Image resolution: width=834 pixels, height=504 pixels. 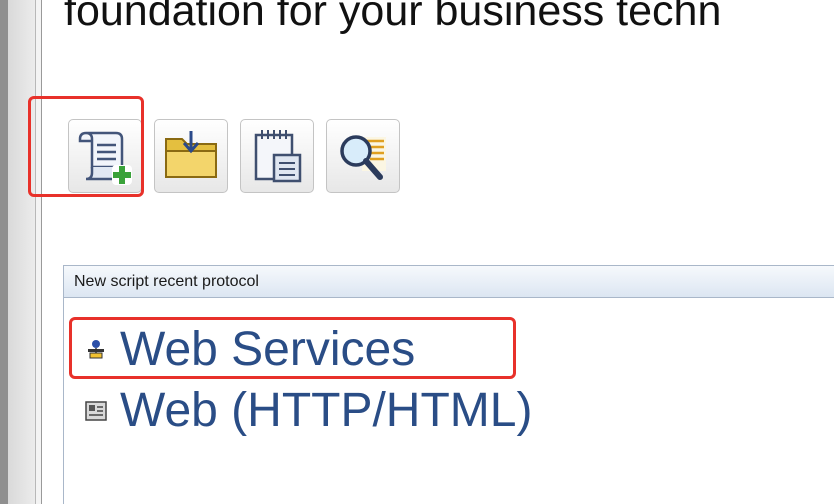 What do you see at coordinates (96, 411) in the screenshot?
I see `web-http-icon` at bounding box center [96, 411].